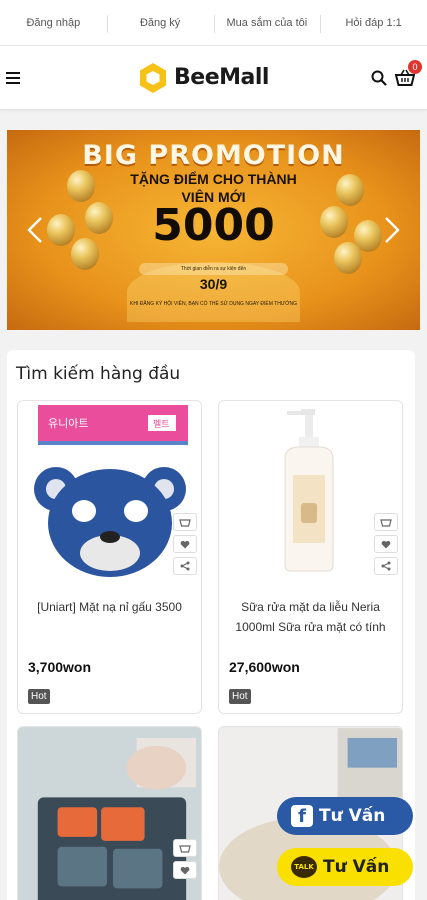 The image size is (427, 900). I want to click on cart-count-badge: 0, so click(415, 66).